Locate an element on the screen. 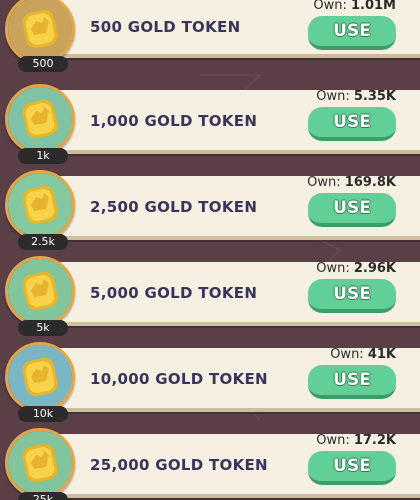 The width and height of the screenshot is (420, 500). token-value-badge: 1k is located at coordinates (43, 156).